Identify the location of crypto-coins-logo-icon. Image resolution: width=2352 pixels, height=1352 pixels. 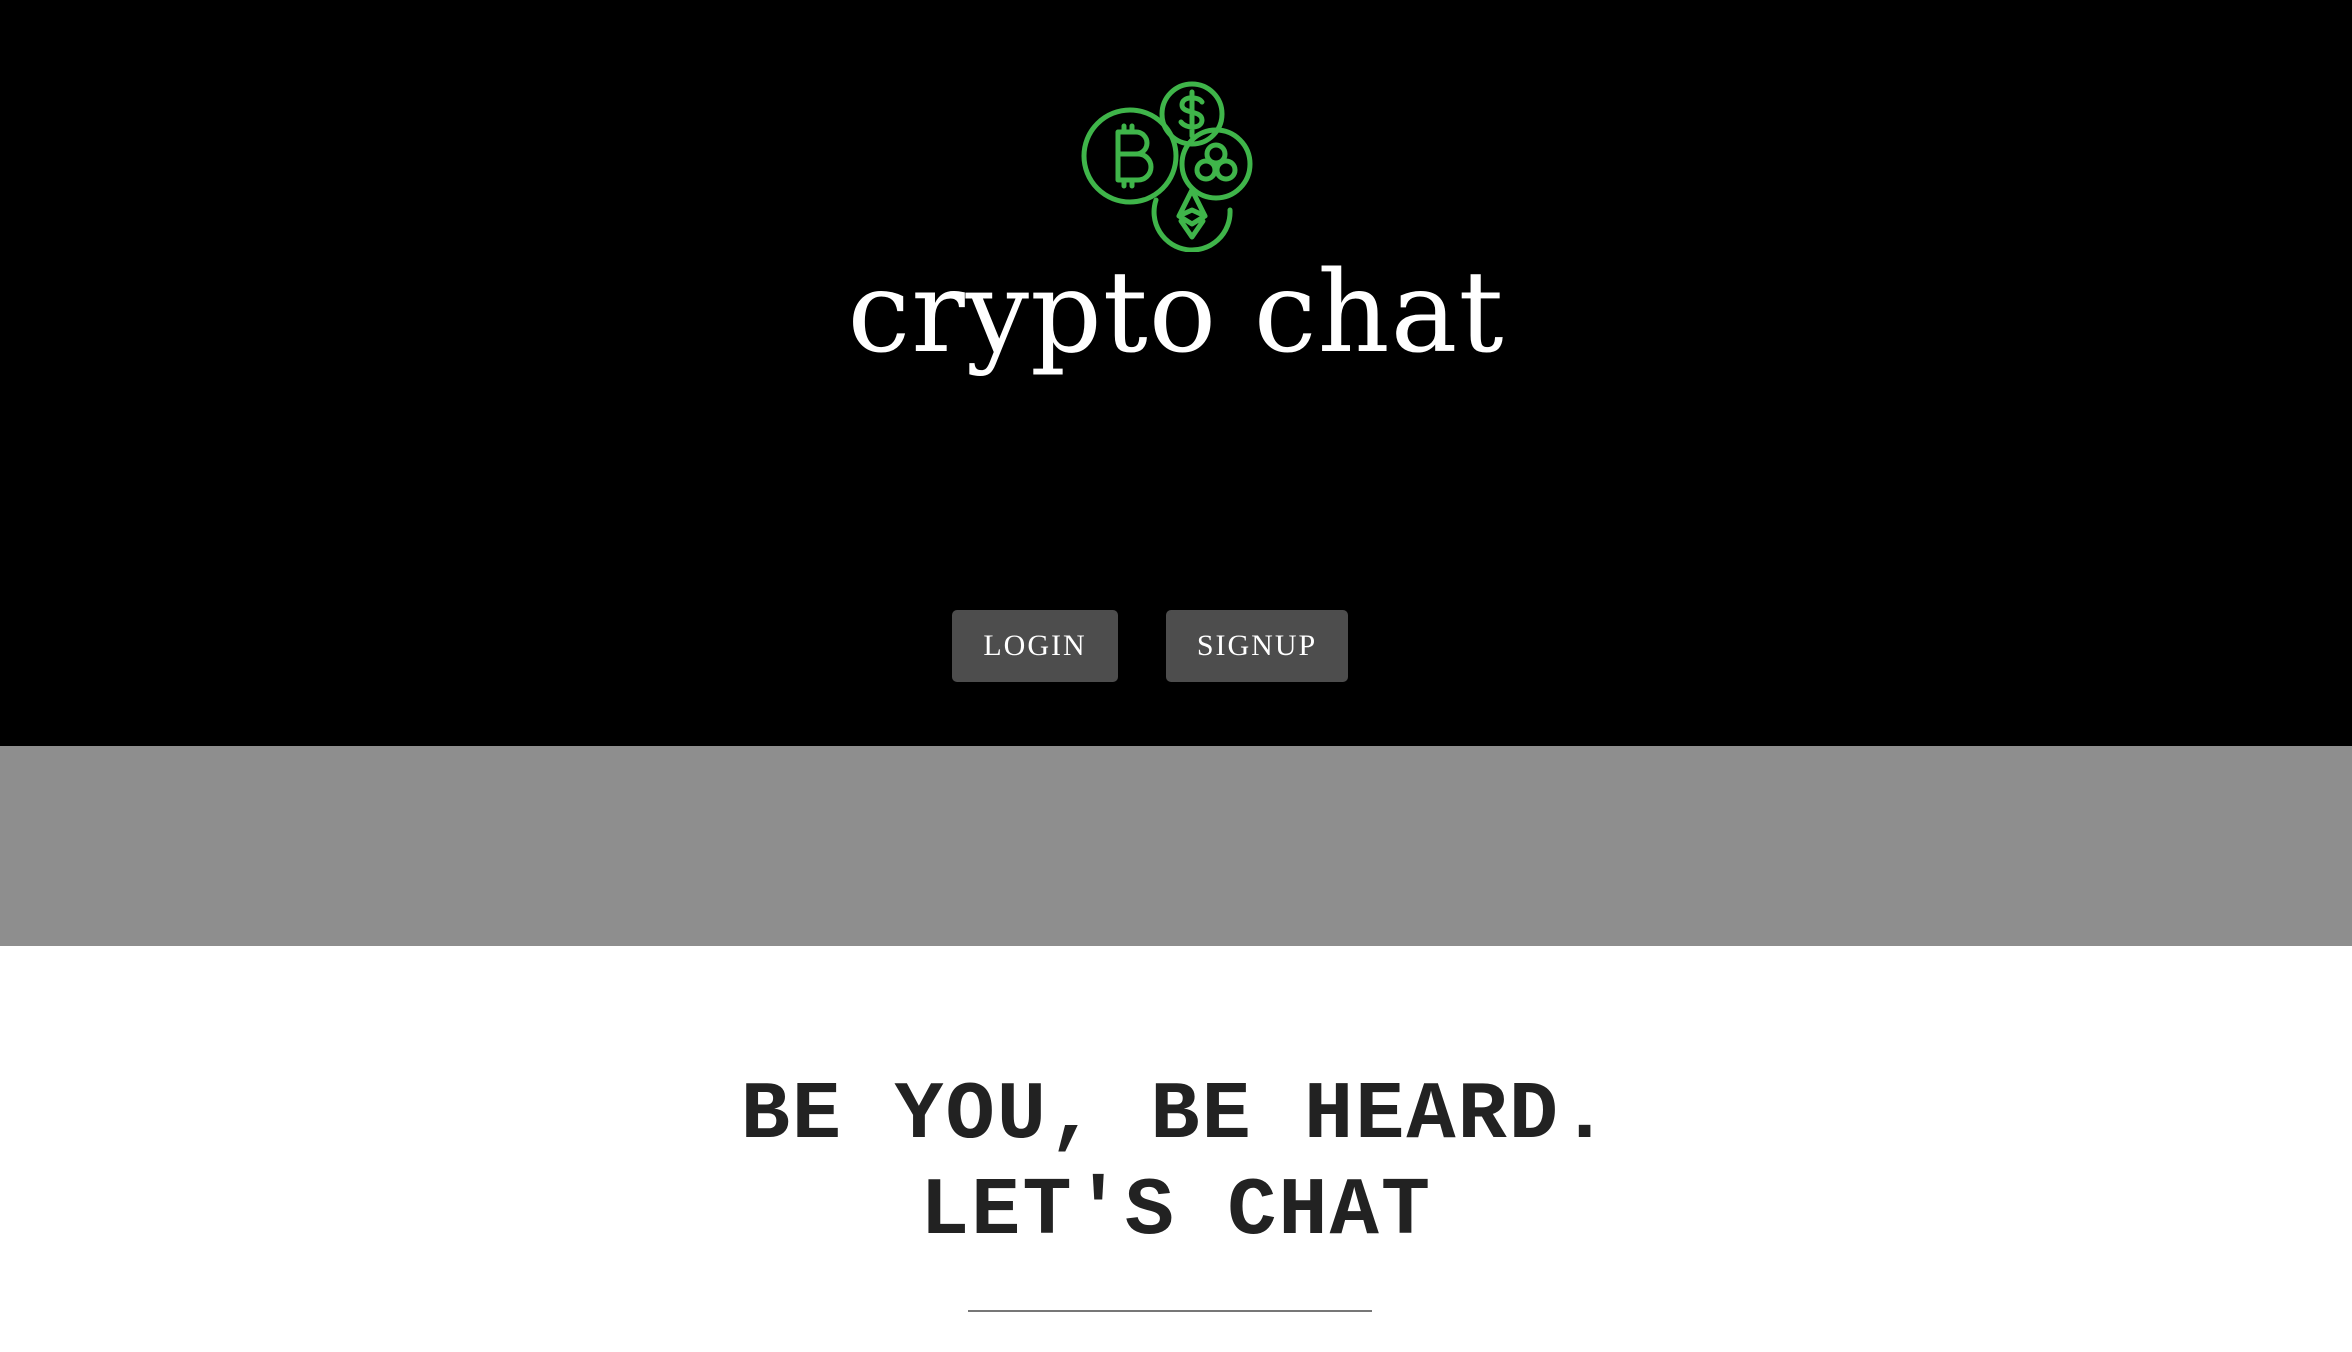
(1167, 166).